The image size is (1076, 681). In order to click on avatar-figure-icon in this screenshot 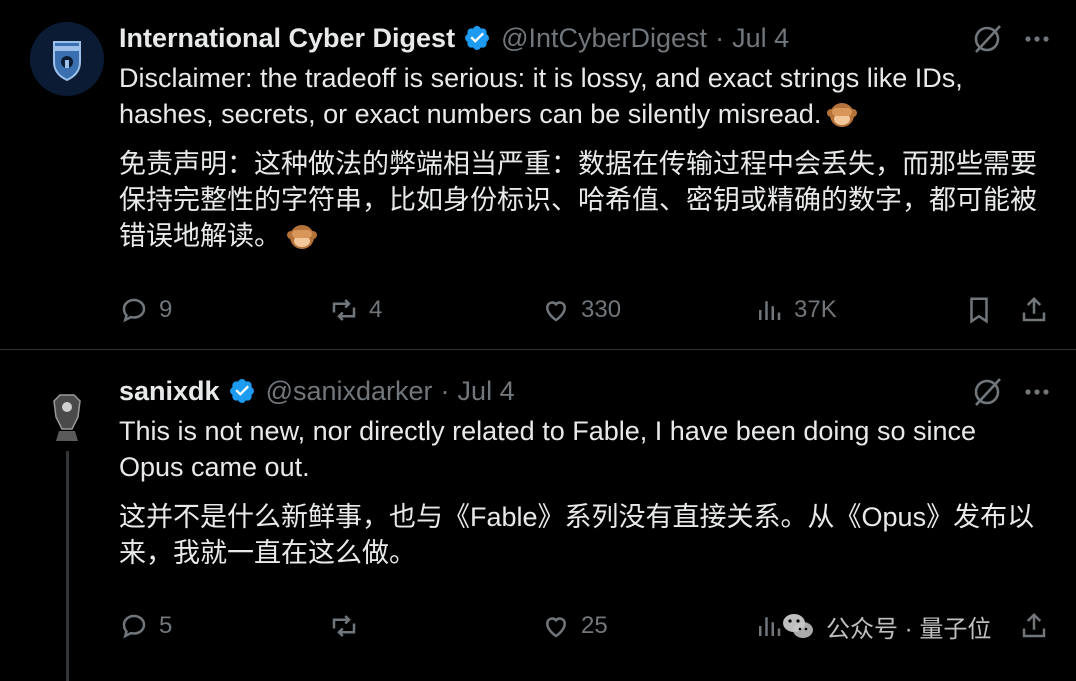, I will do `click(67, 408)`.